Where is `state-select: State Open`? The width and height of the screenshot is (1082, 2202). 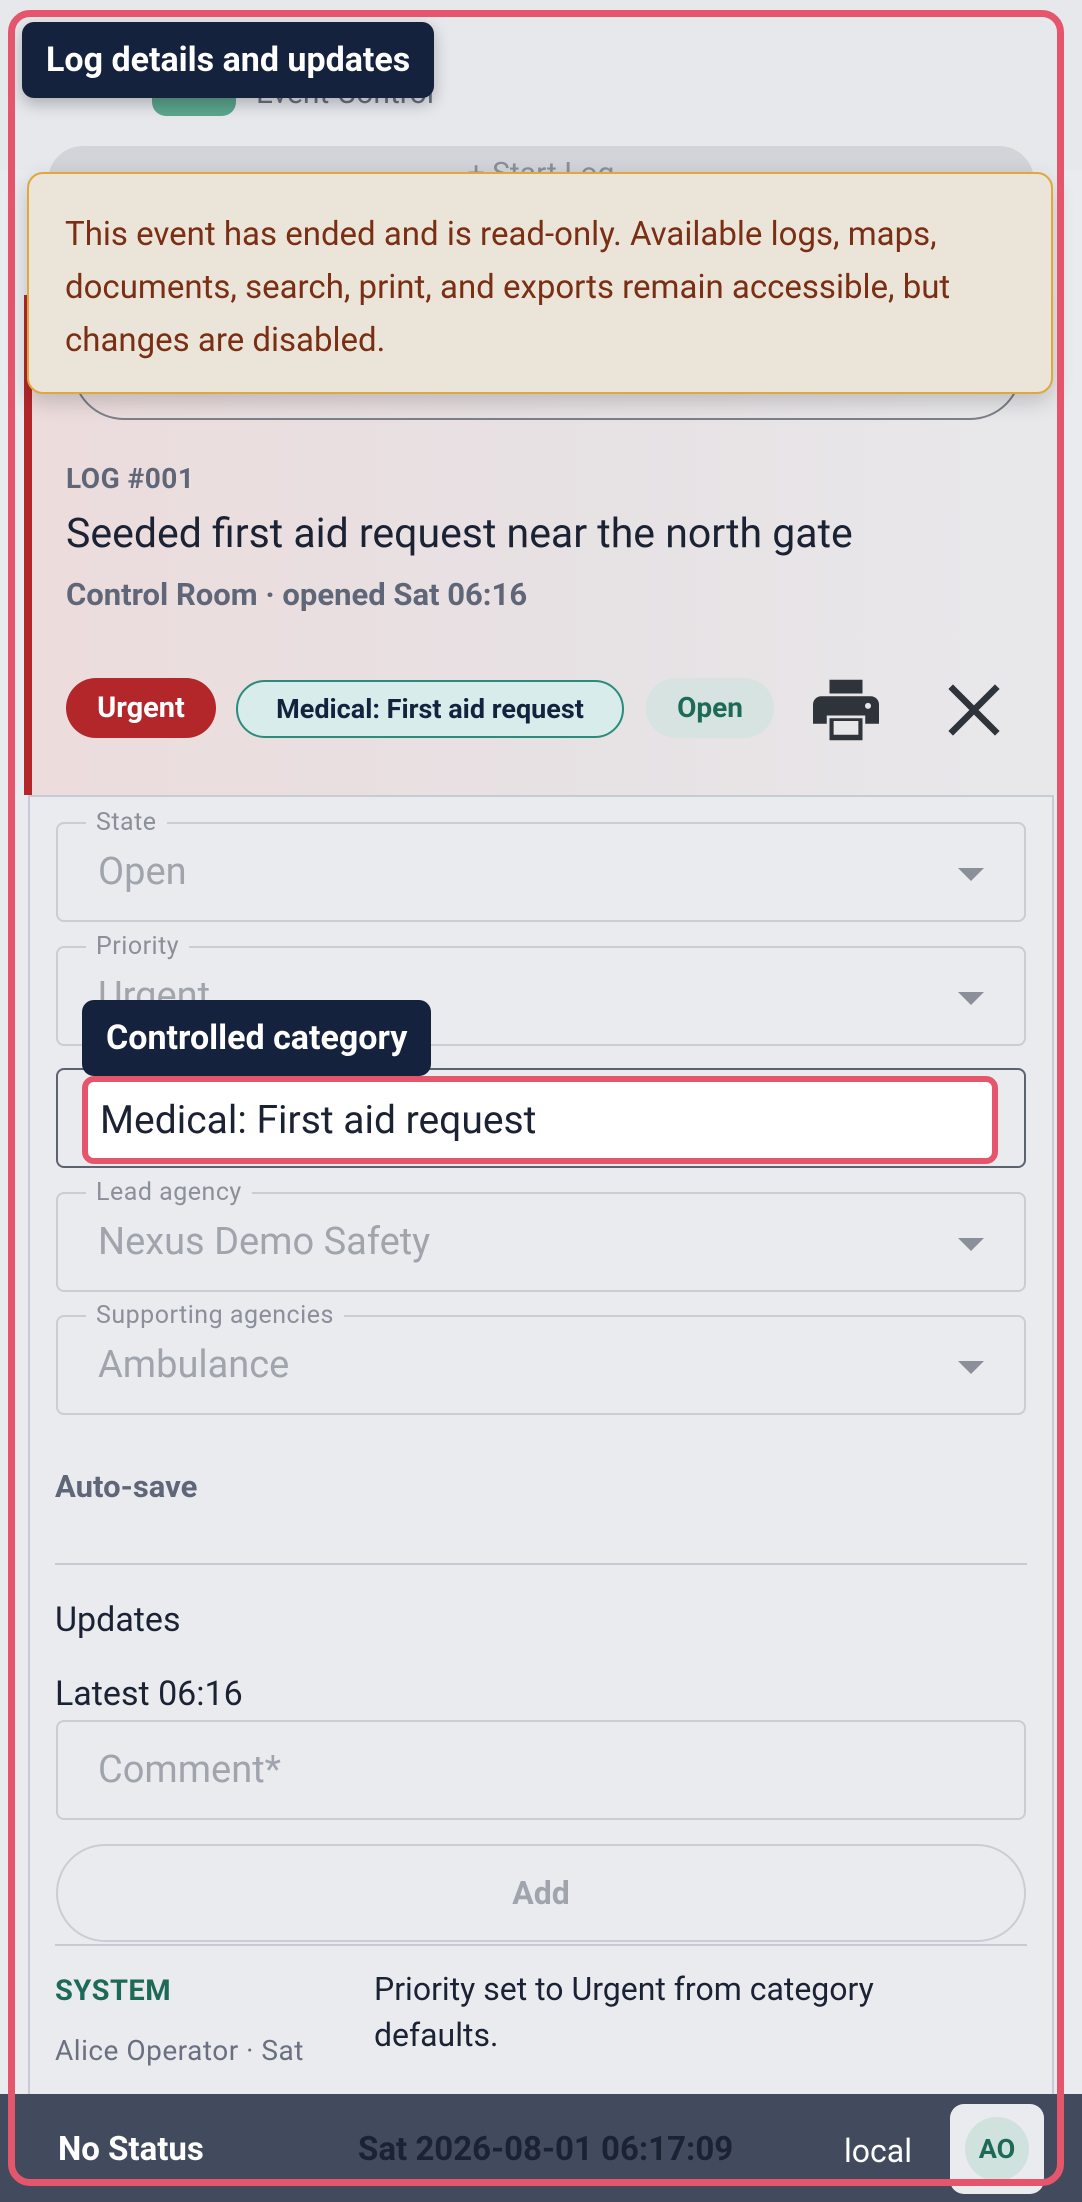
state-select: State Open is located at coordinates (541, 865).